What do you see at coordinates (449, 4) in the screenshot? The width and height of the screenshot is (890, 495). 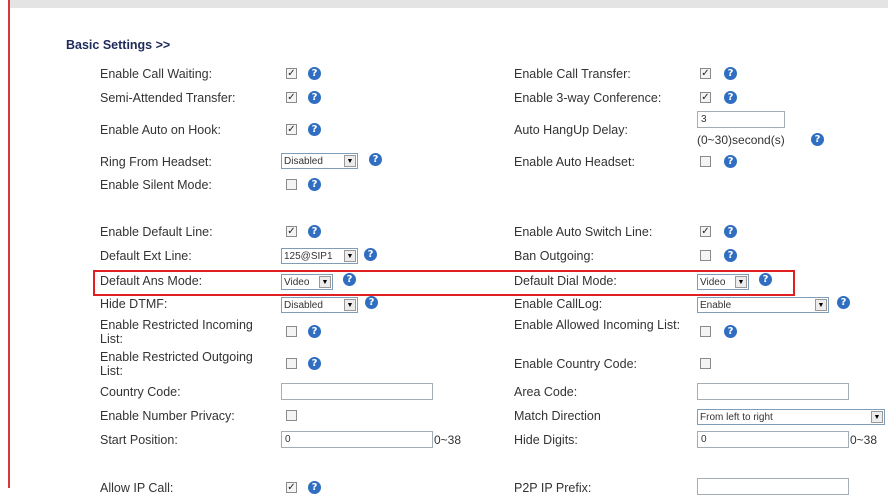 I see `top-bar` at bounding box center [449, 4].